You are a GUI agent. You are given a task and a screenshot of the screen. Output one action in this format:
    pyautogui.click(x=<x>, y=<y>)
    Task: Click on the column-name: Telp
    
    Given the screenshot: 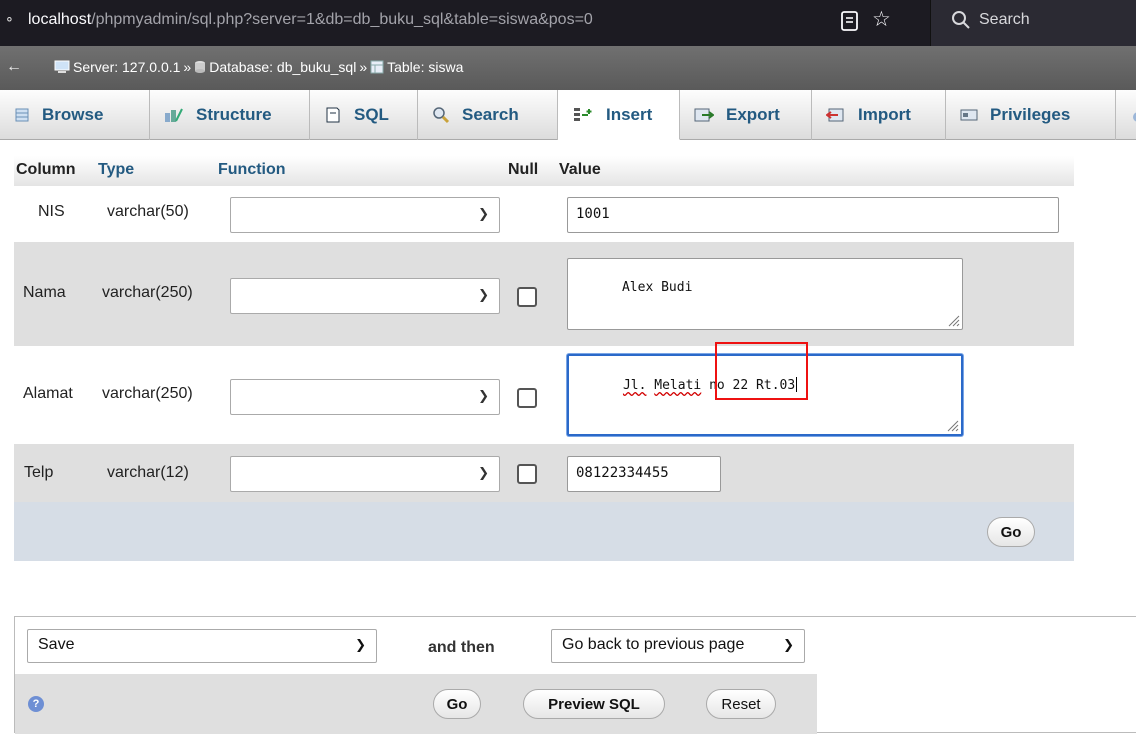 What is the action you would take?
    pyautogui.click(x=39, y=472)
    